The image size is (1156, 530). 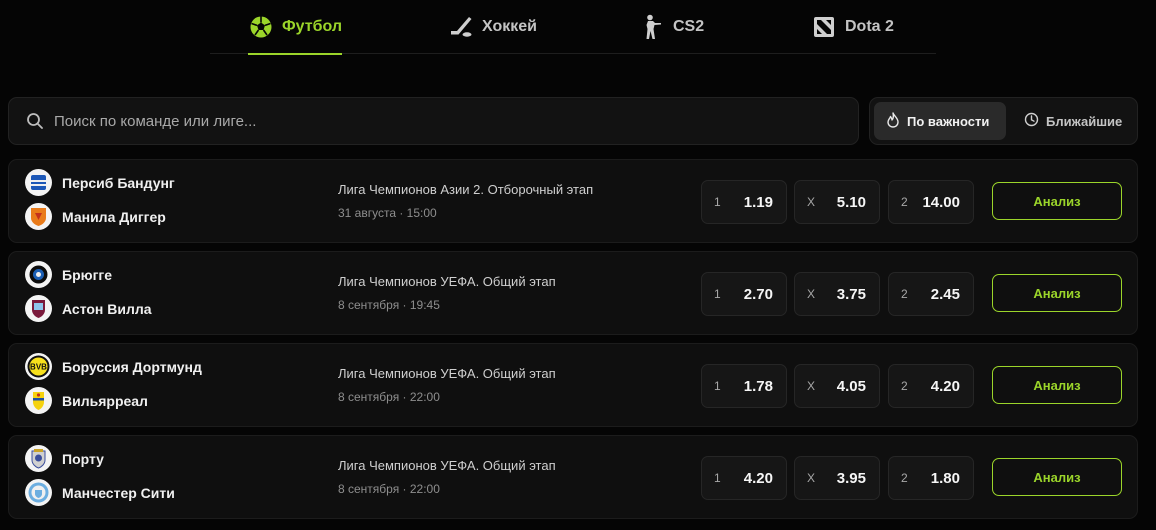 I want to click on team-name: Брюгге, so click(x=87, y=274).